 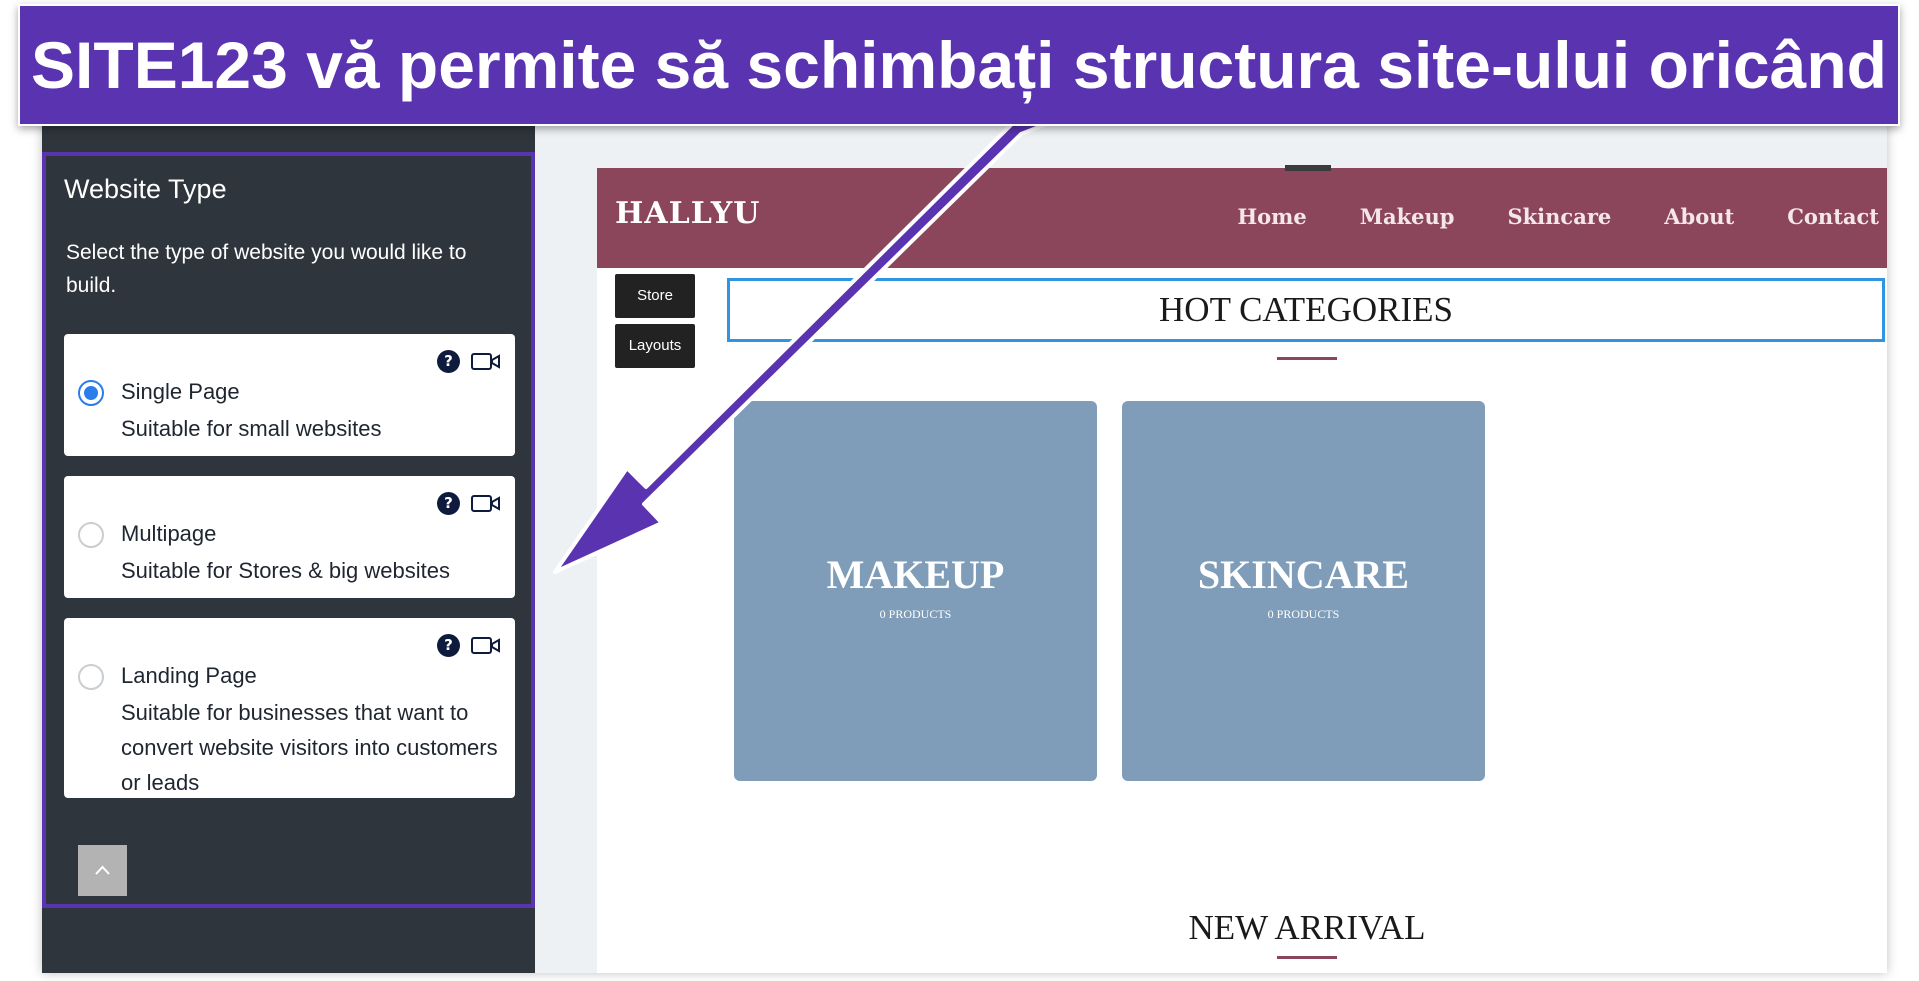 What do you see at coordinates (1306, 310) in the screenshot?
I see `hot-categories-heading: HOT CATEGORIES` at bounding box center [1306, 310].